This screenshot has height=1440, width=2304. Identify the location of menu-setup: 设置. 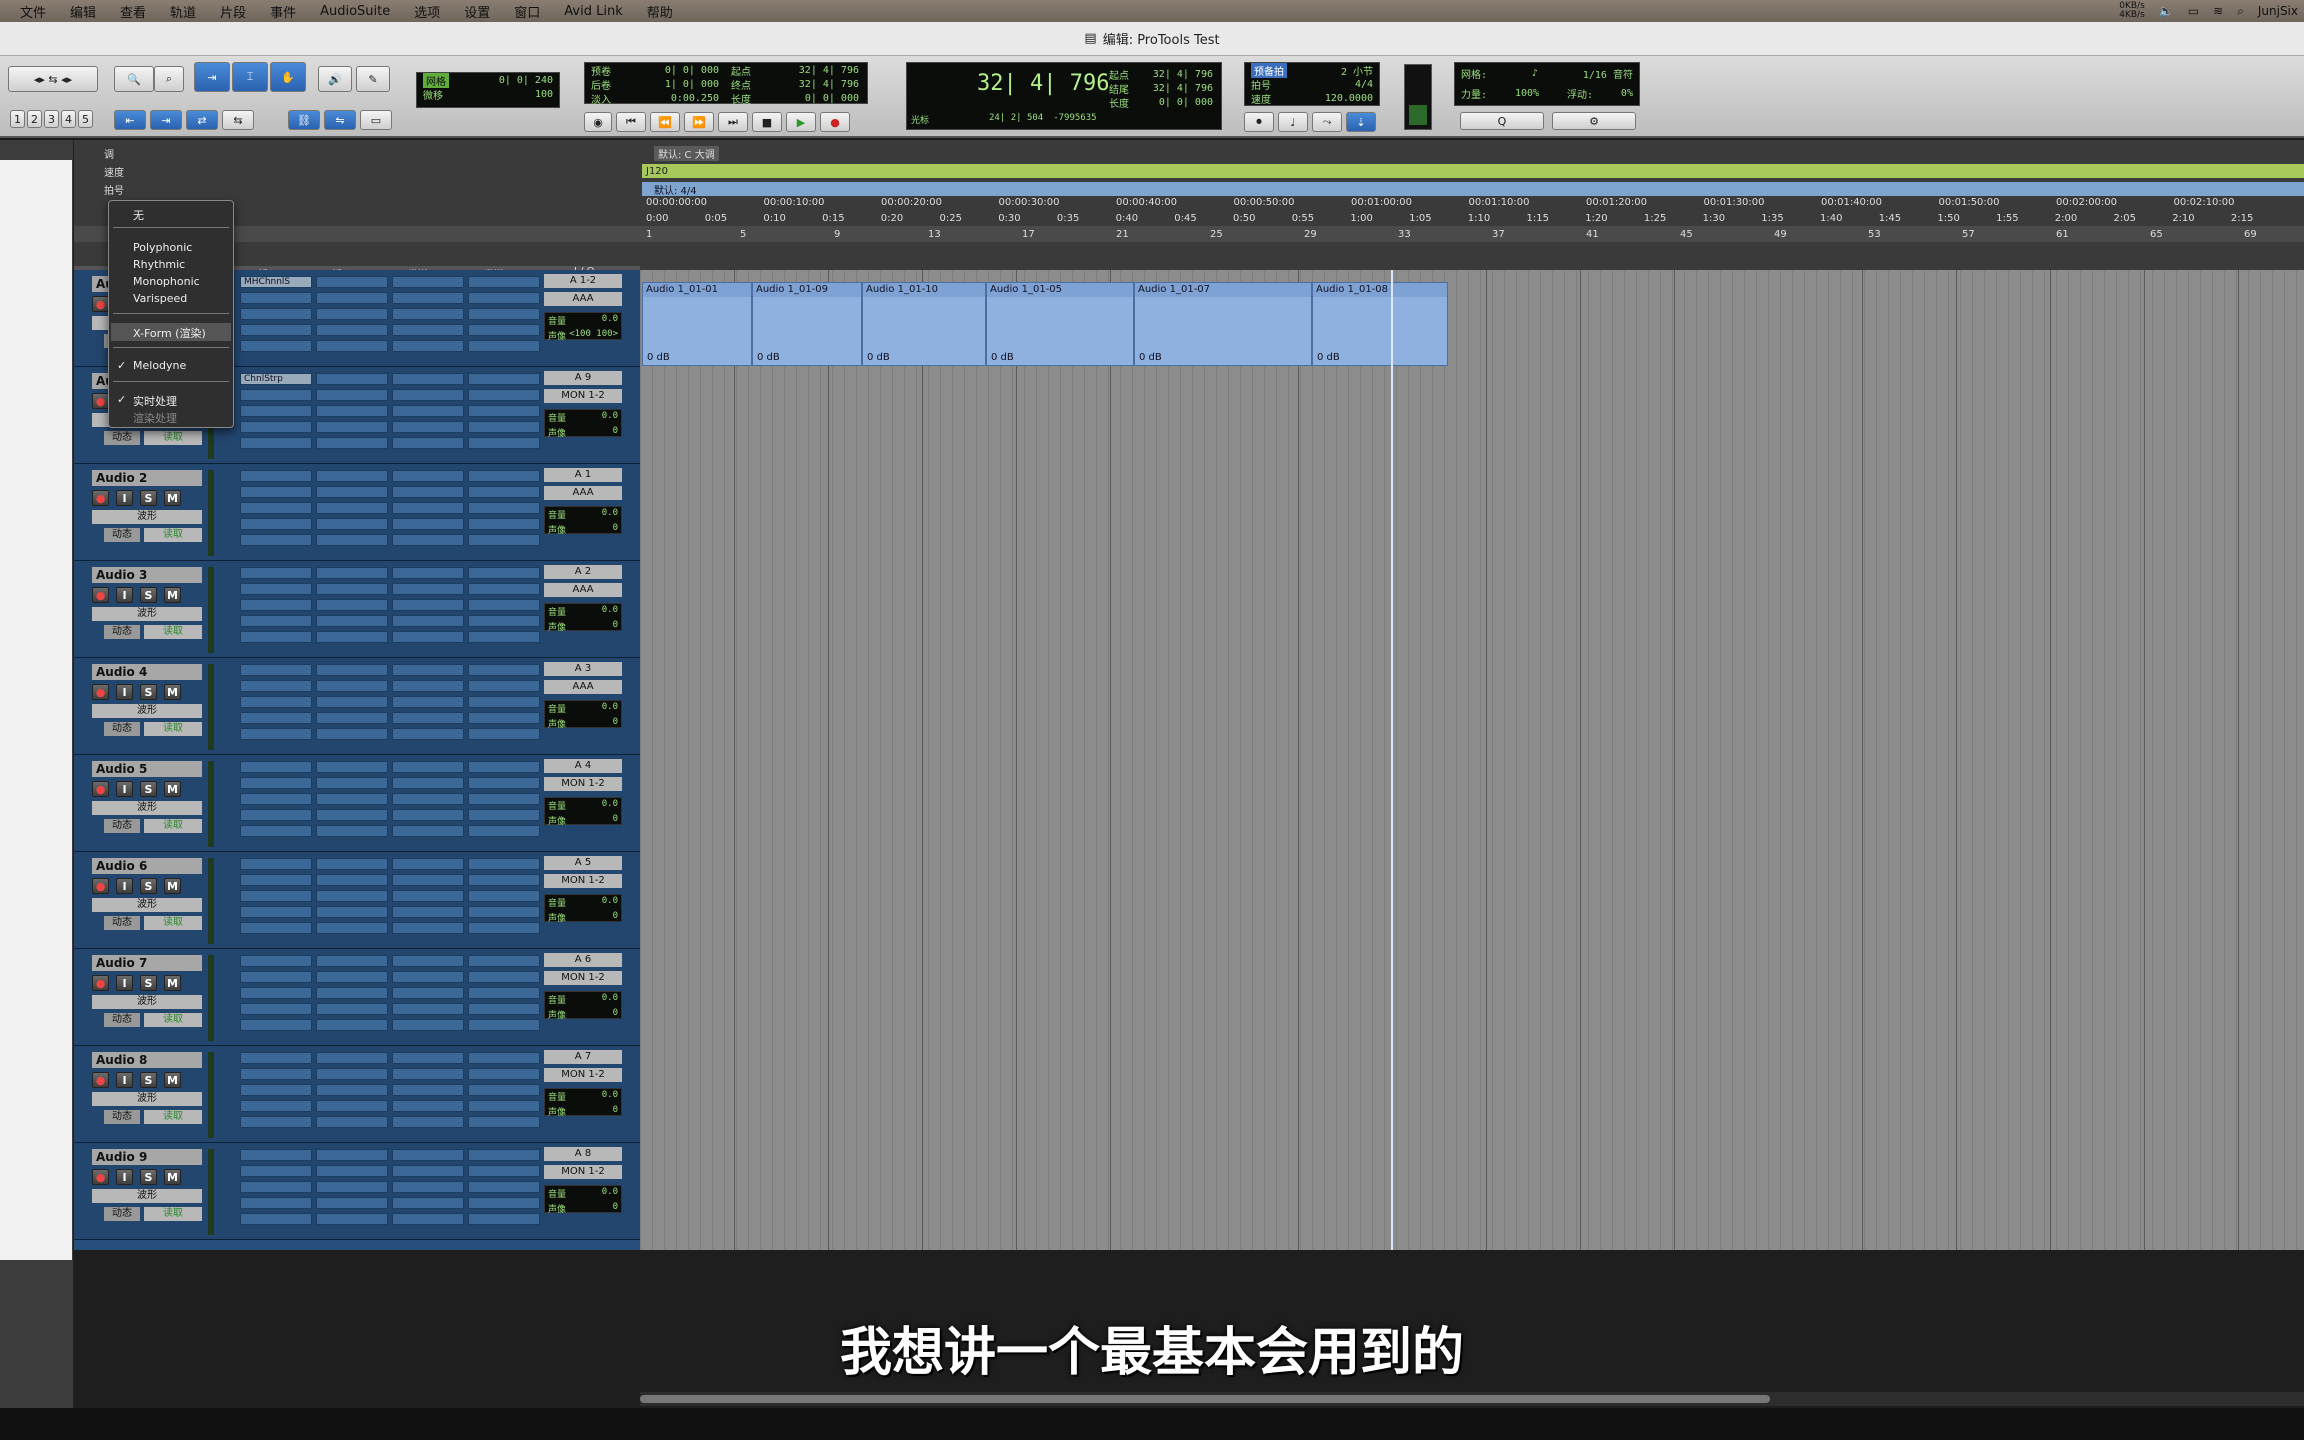
(477, 11).